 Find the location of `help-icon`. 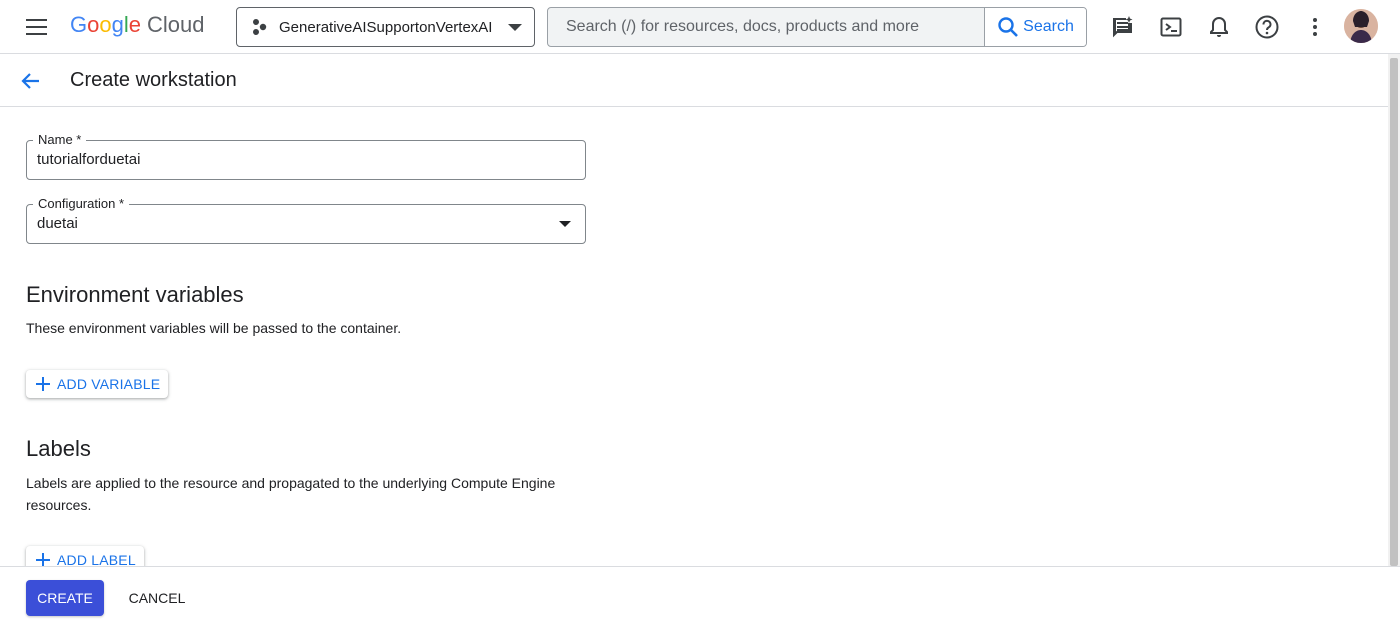

help-icon is located at coordinates (1267, 27).